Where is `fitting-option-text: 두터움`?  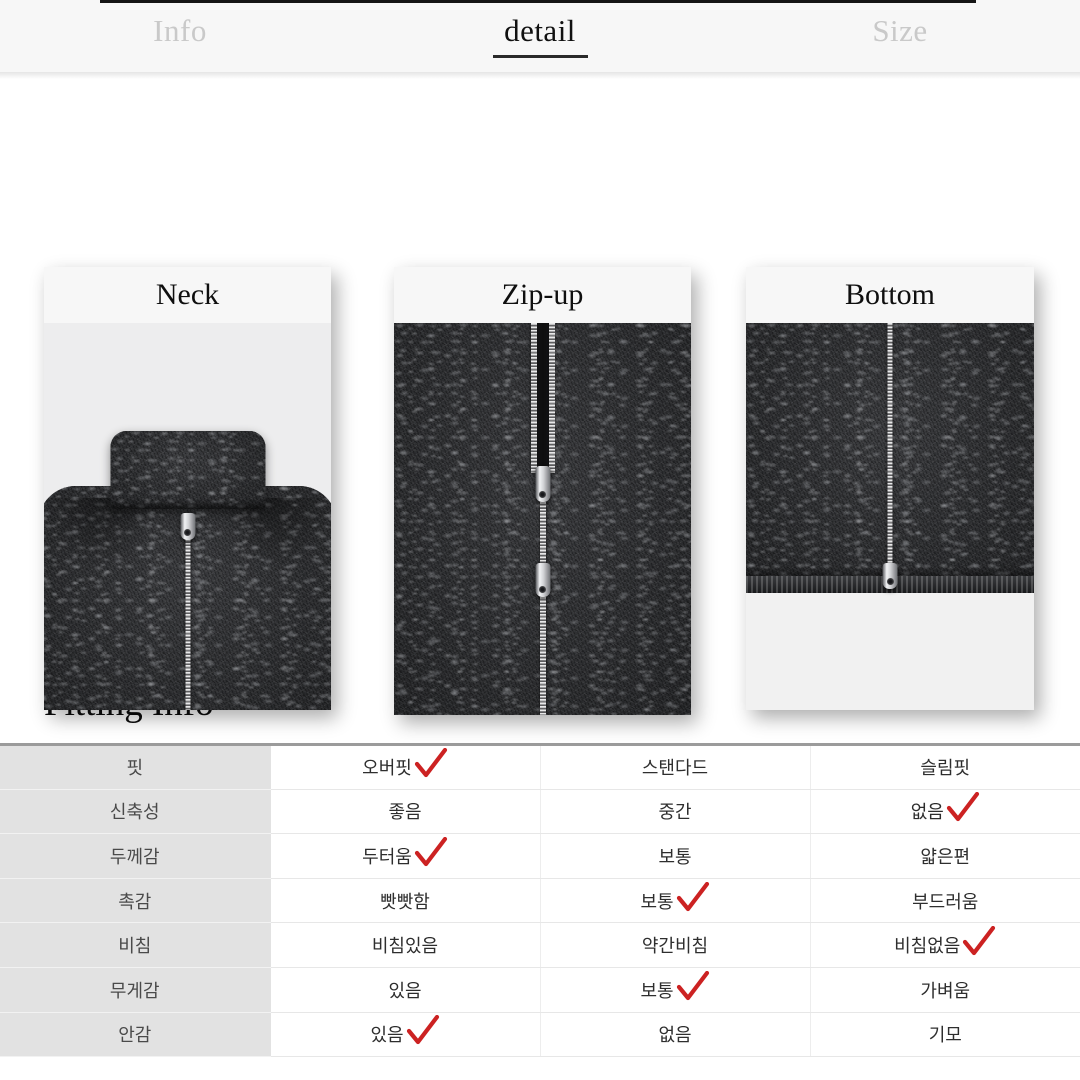
fitting-option-text: 두터움 is located at coordinates (387, 857).